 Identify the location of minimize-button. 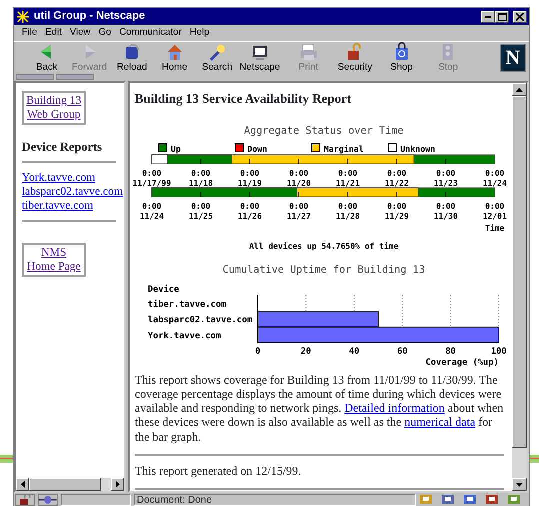
(488, 16).